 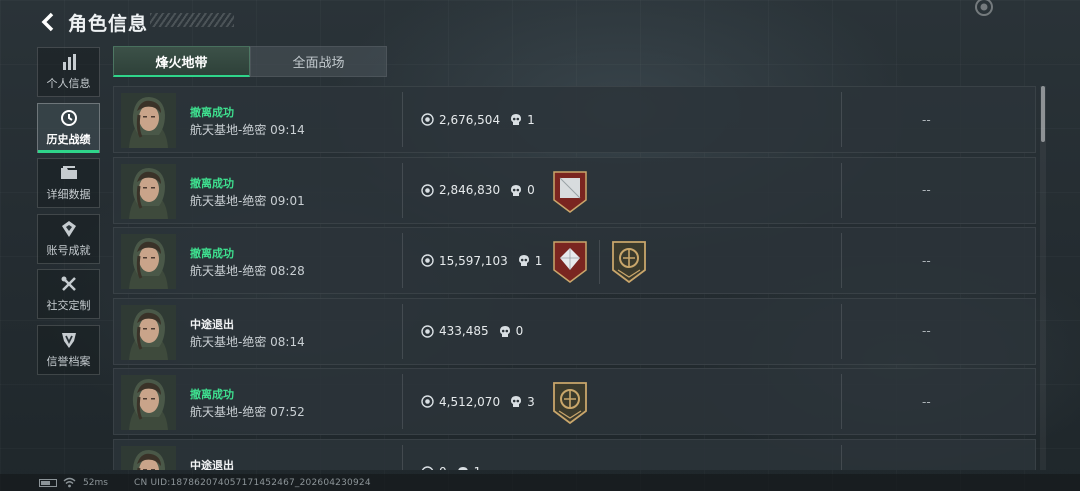 I want to click on tab-haven-zone: 烽火地带, so click(x=181, y=61).